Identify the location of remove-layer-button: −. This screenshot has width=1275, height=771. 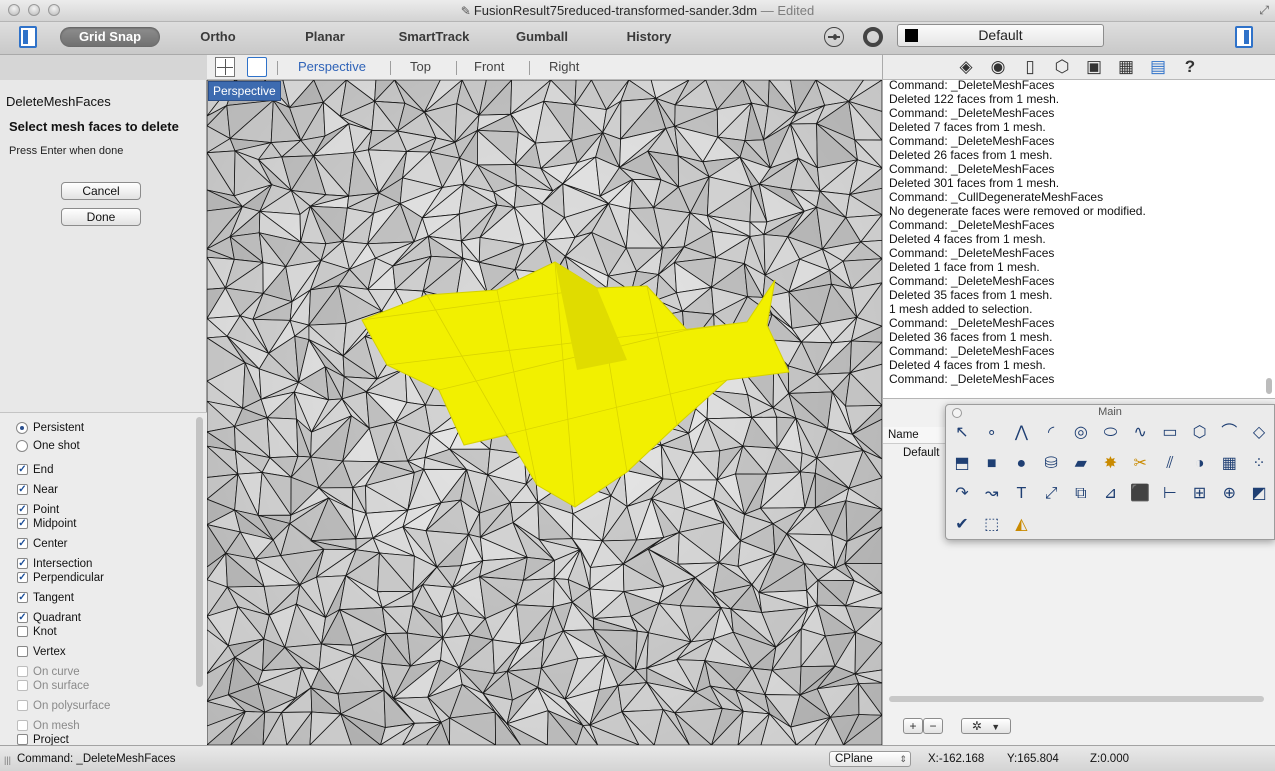
(933, 726).